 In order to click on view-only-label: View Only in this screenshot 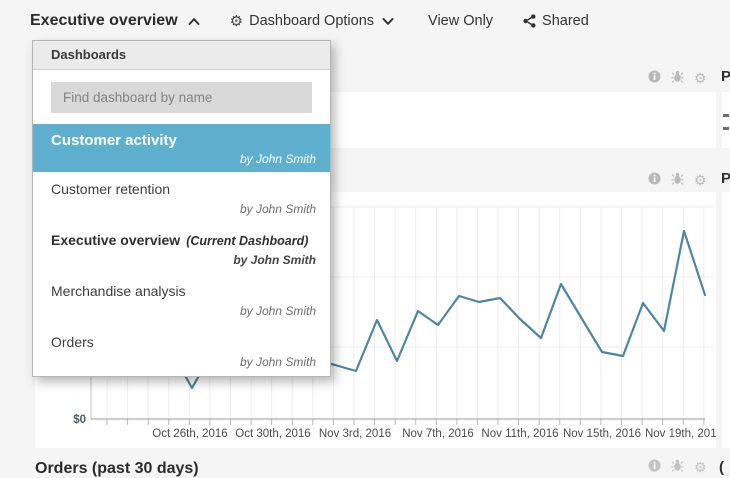, I will do `click(461, 21)`.